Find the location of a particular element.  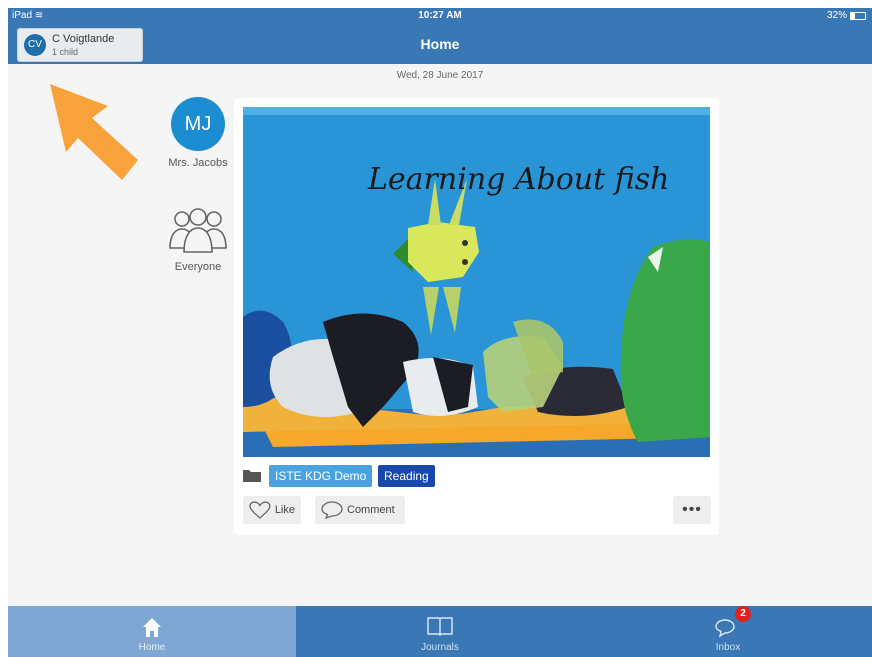

inbox-badge: 2 is located at coordinates (743, 614).